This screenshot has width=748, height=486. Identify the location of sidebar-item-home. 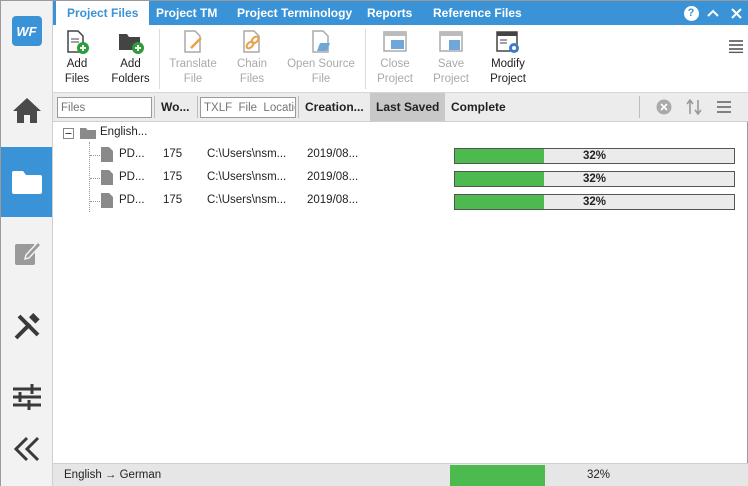
(26, 110).